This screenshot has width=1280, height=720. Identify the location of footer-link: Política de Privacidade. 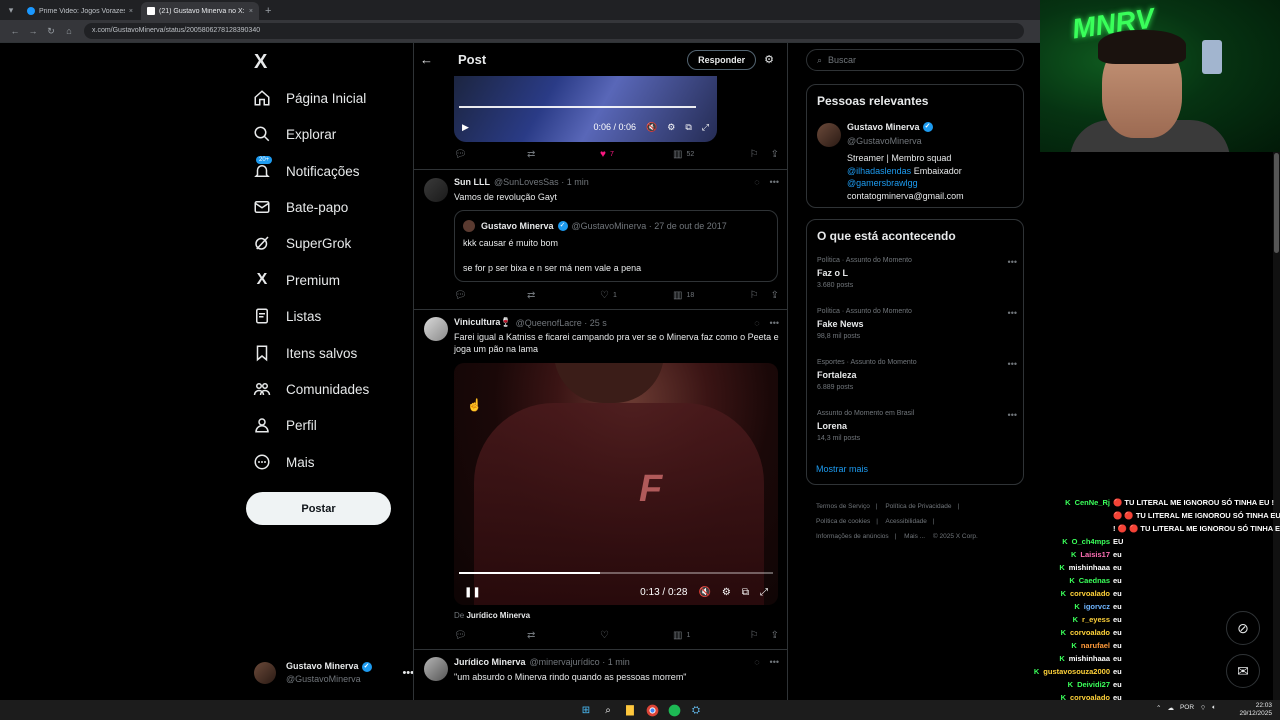
(918, 506).